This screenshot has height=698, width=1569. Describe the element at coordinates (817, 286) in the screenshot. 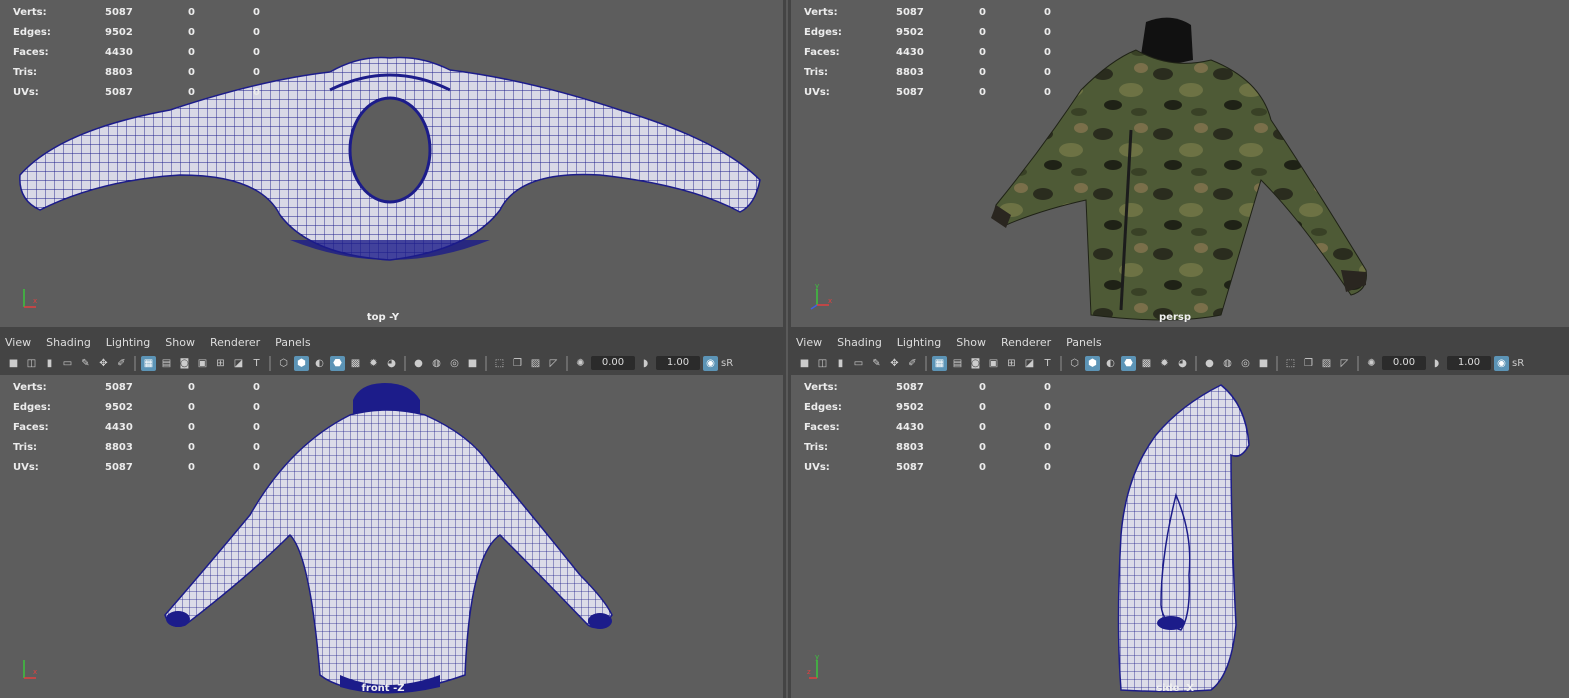

I see `svg-text: y` at that location.